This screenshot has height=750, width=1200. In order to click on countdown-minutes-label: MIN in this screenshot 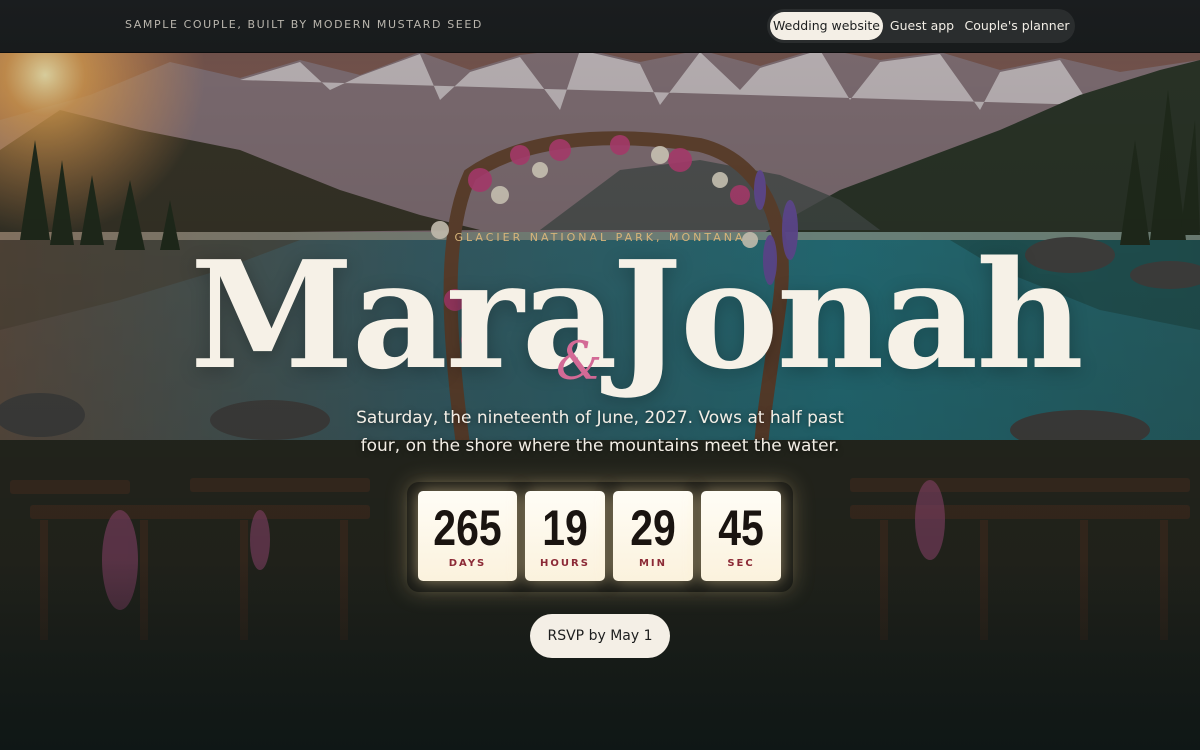, I will do `click(653, 563)`.